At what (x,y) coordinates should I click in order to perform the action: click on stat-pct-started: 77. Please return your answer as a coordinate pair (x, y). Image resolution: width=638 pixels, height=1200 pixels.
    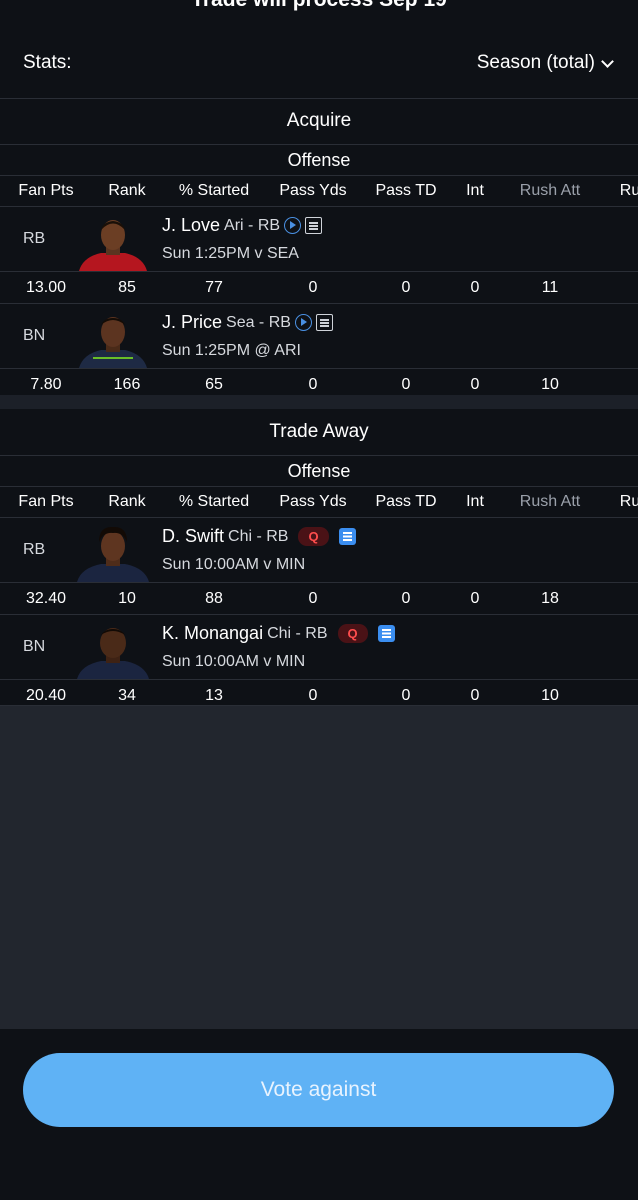
    Looking at the image, I should click on (214, 287).